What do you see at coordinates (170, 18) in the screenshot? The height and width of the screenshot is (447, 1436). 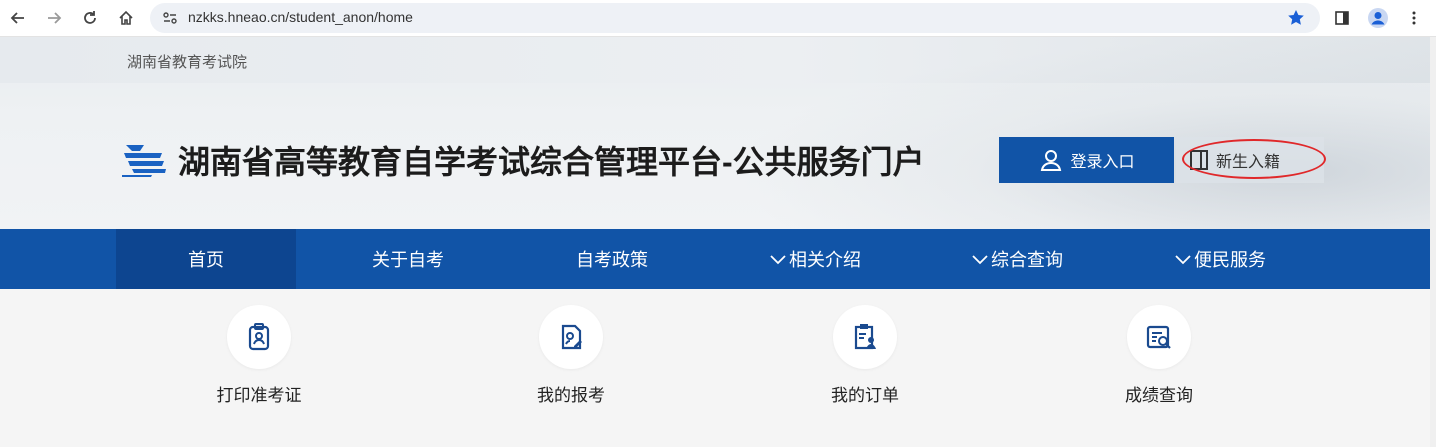 I see `site-settings-icon` at bounding box center [170, 18].